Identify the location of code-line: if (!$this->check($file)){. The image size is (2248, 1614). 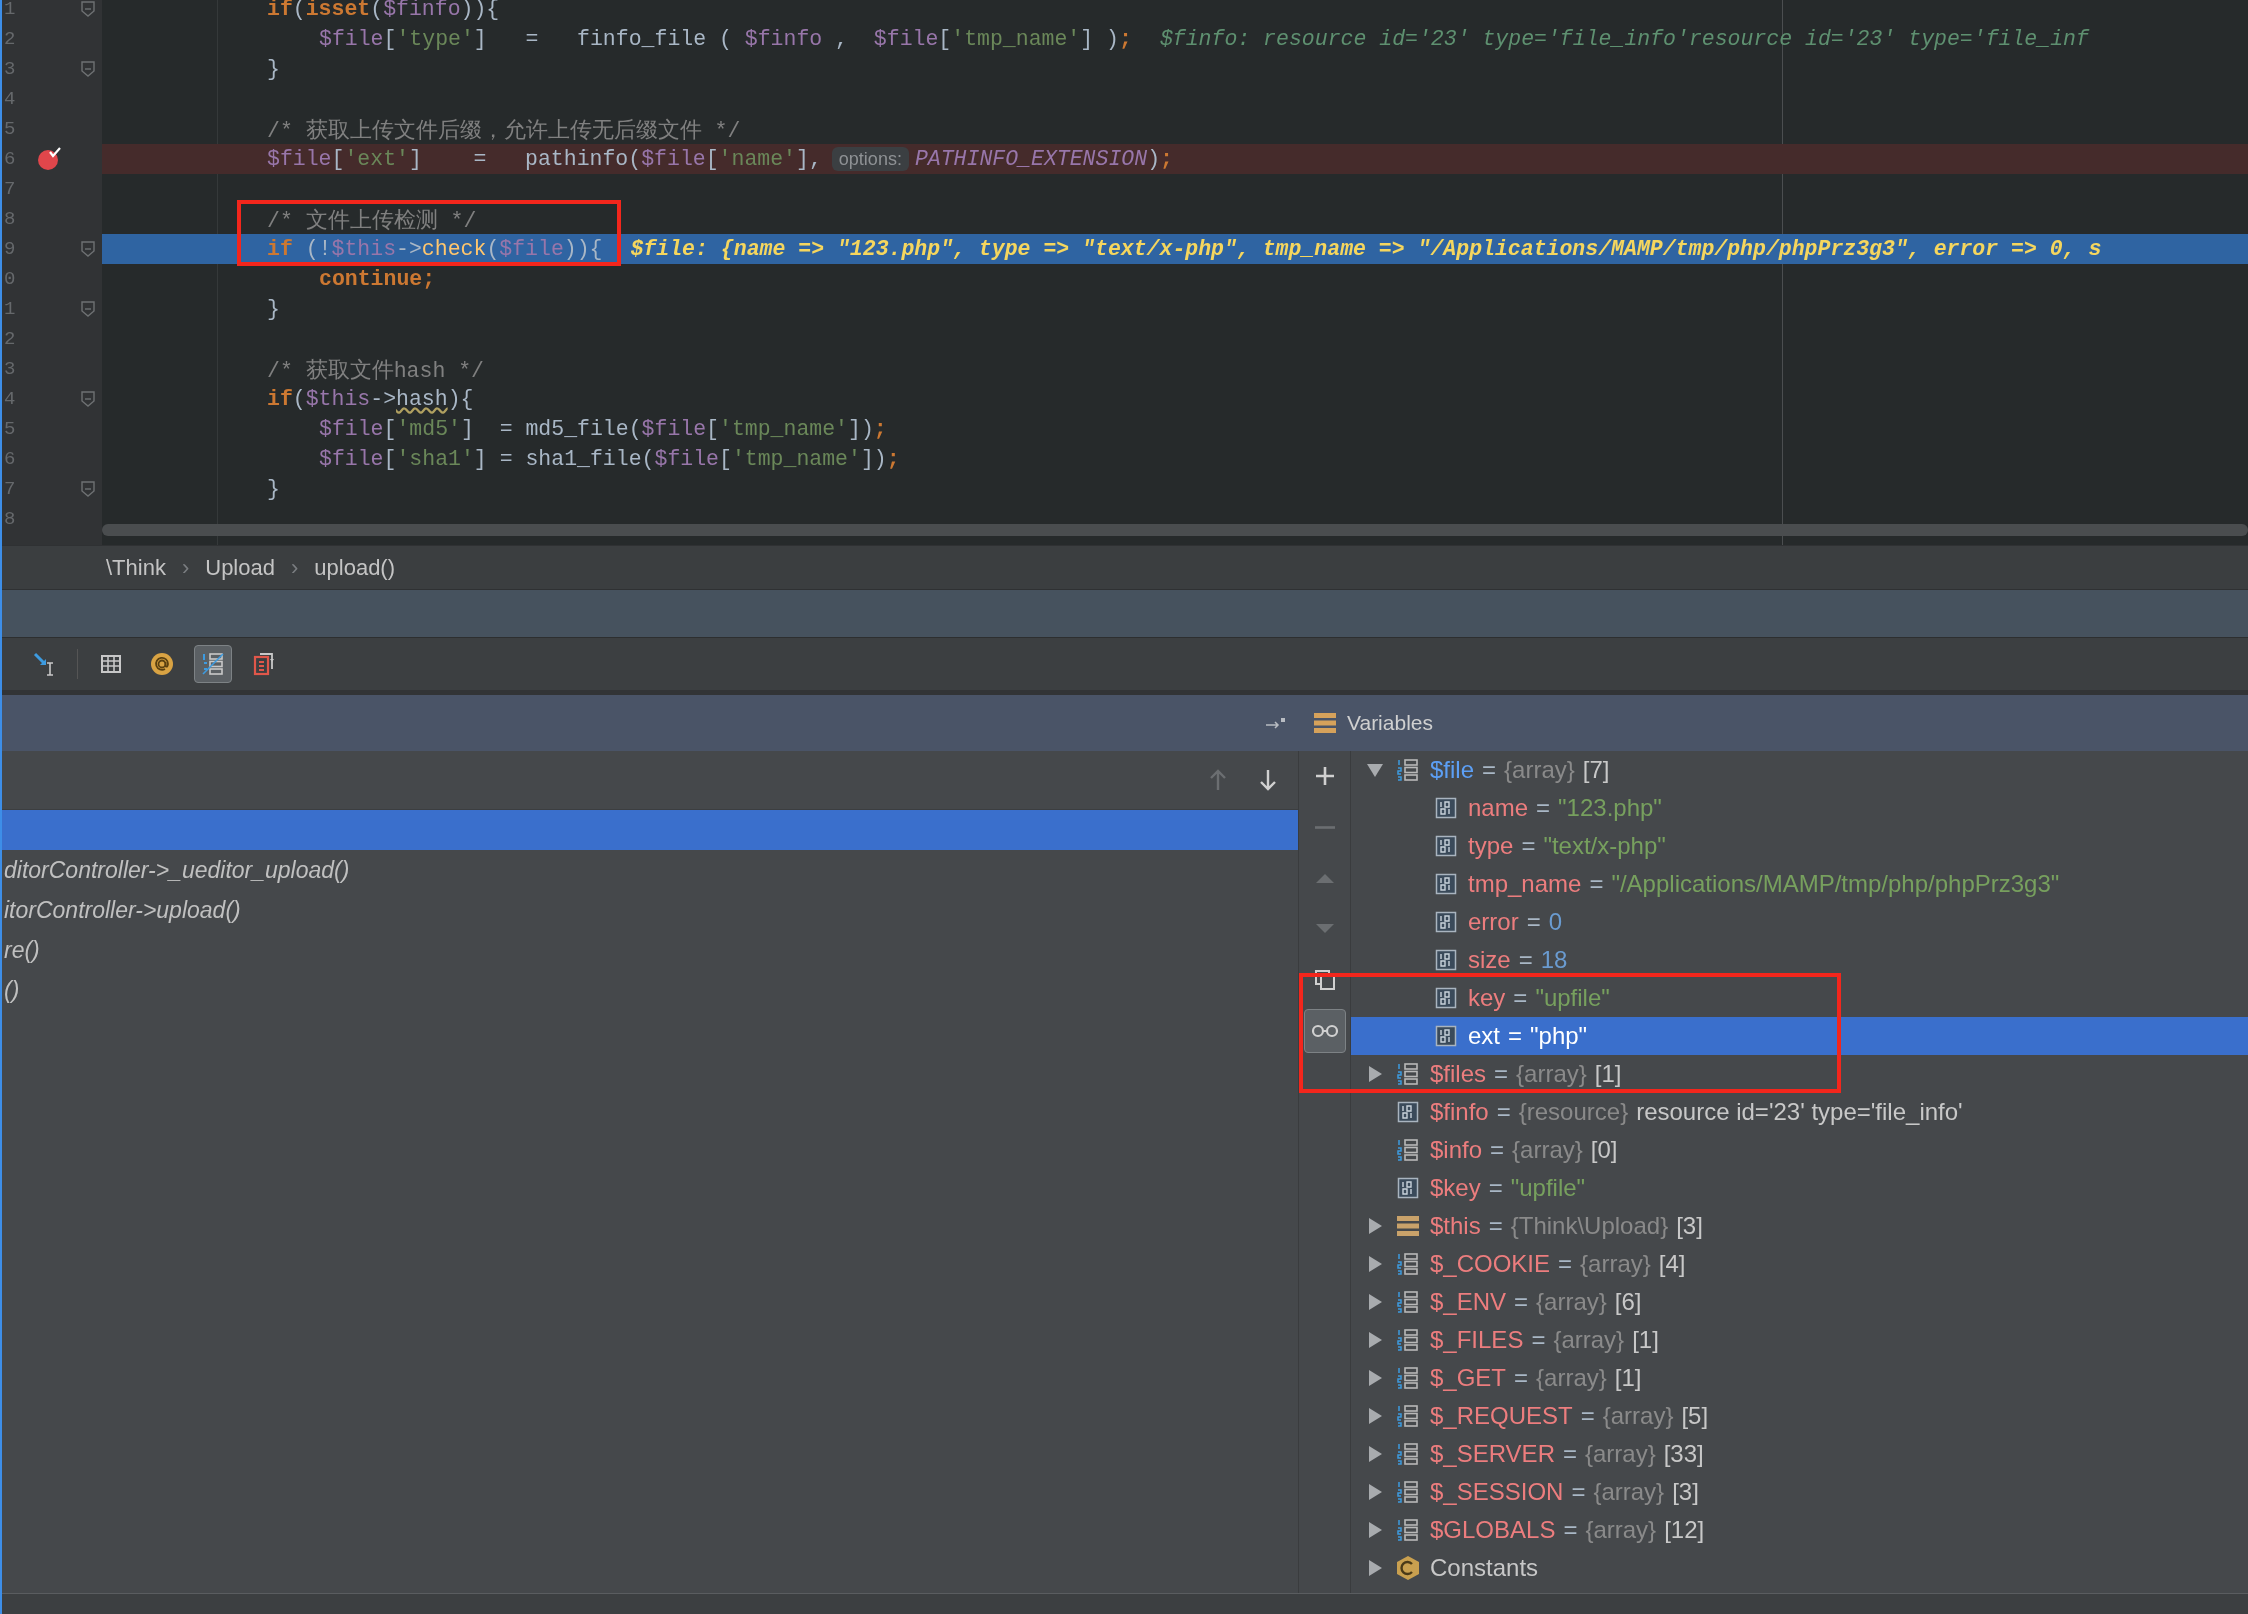
(435, 249).